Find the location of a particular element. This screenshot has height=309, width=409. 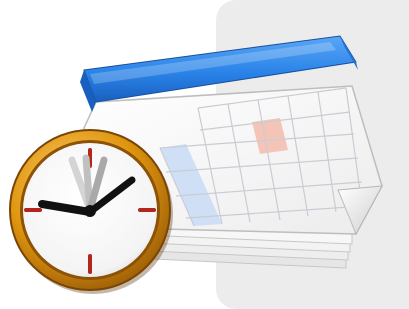

clock-center-pin is located at coordinates (90, 211).